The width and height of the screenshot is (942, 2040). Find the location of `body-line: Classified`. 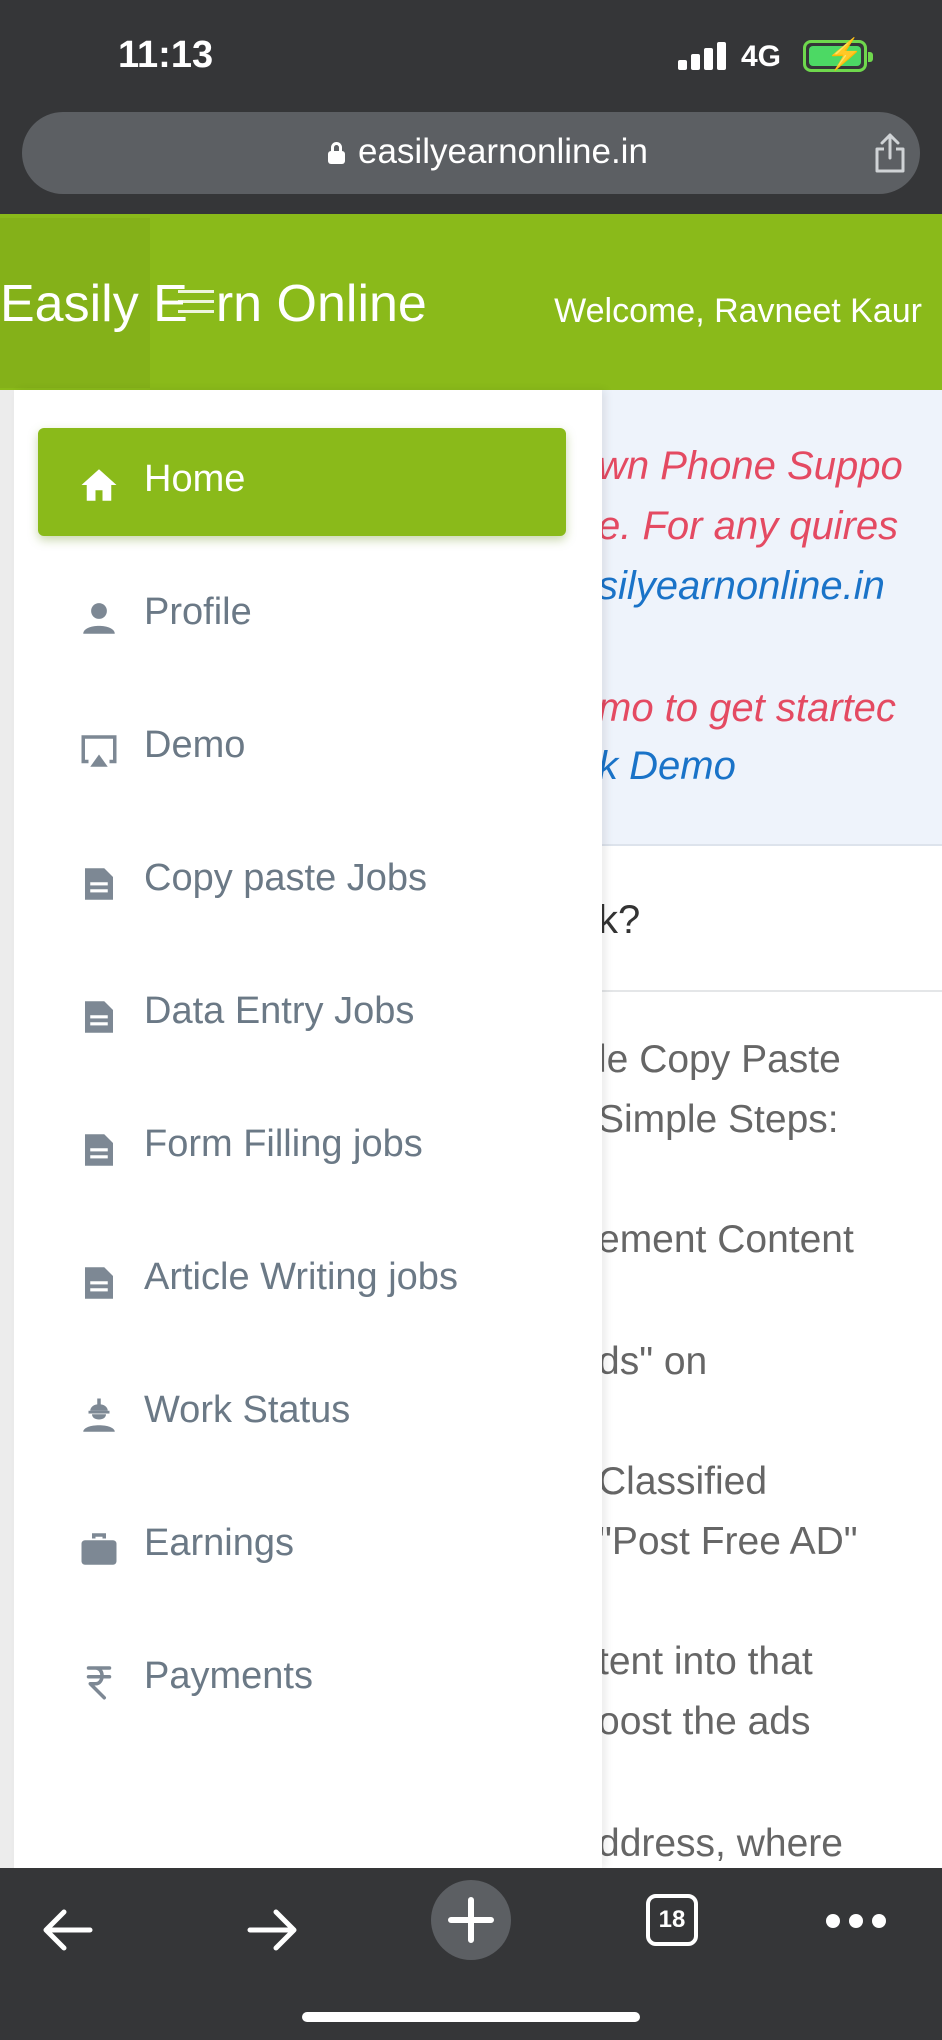

body-line: Classified is located at coordinates (683, 1481).